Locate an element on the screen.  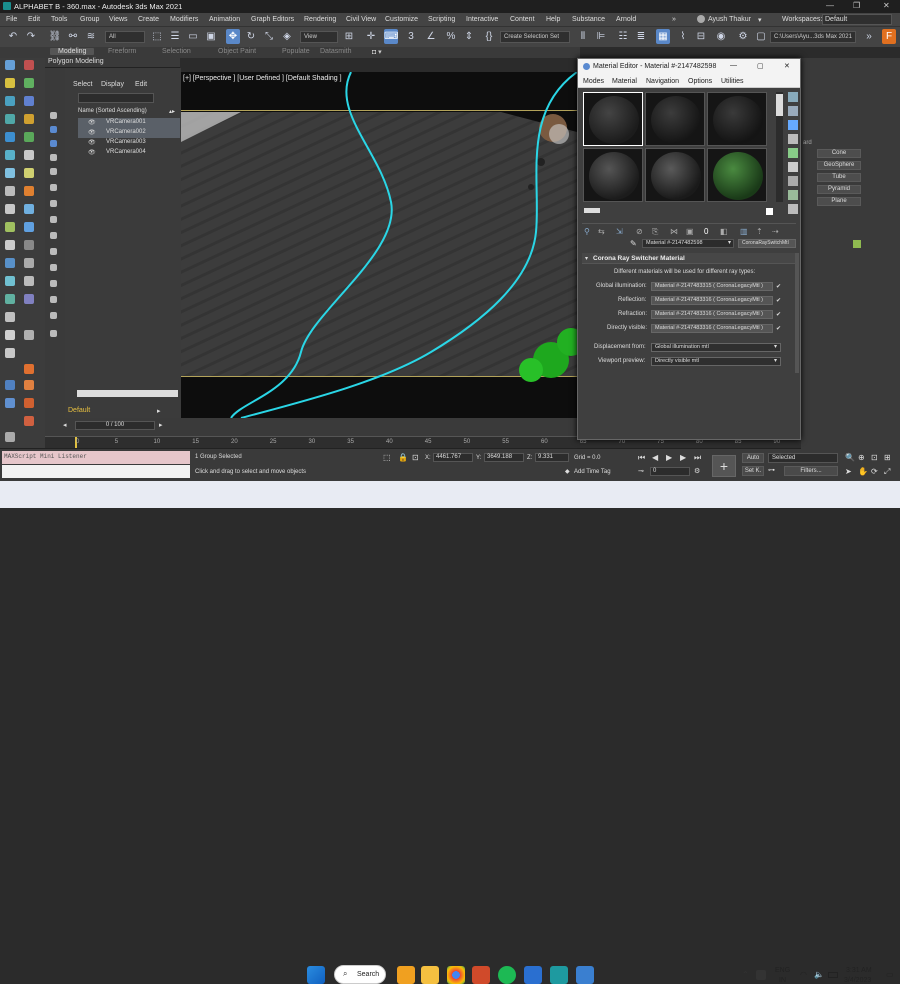
fire2-icon is located at coordinates (29, 385).